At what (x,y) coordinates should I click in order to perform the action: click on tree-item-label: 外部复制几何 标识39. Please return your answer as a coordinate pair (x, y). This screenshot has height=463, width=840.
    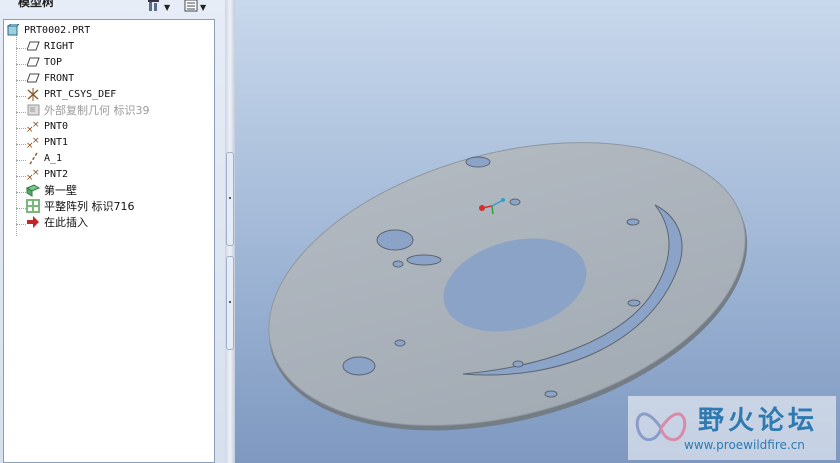
    Looking at the image, I should click on (97, 110).